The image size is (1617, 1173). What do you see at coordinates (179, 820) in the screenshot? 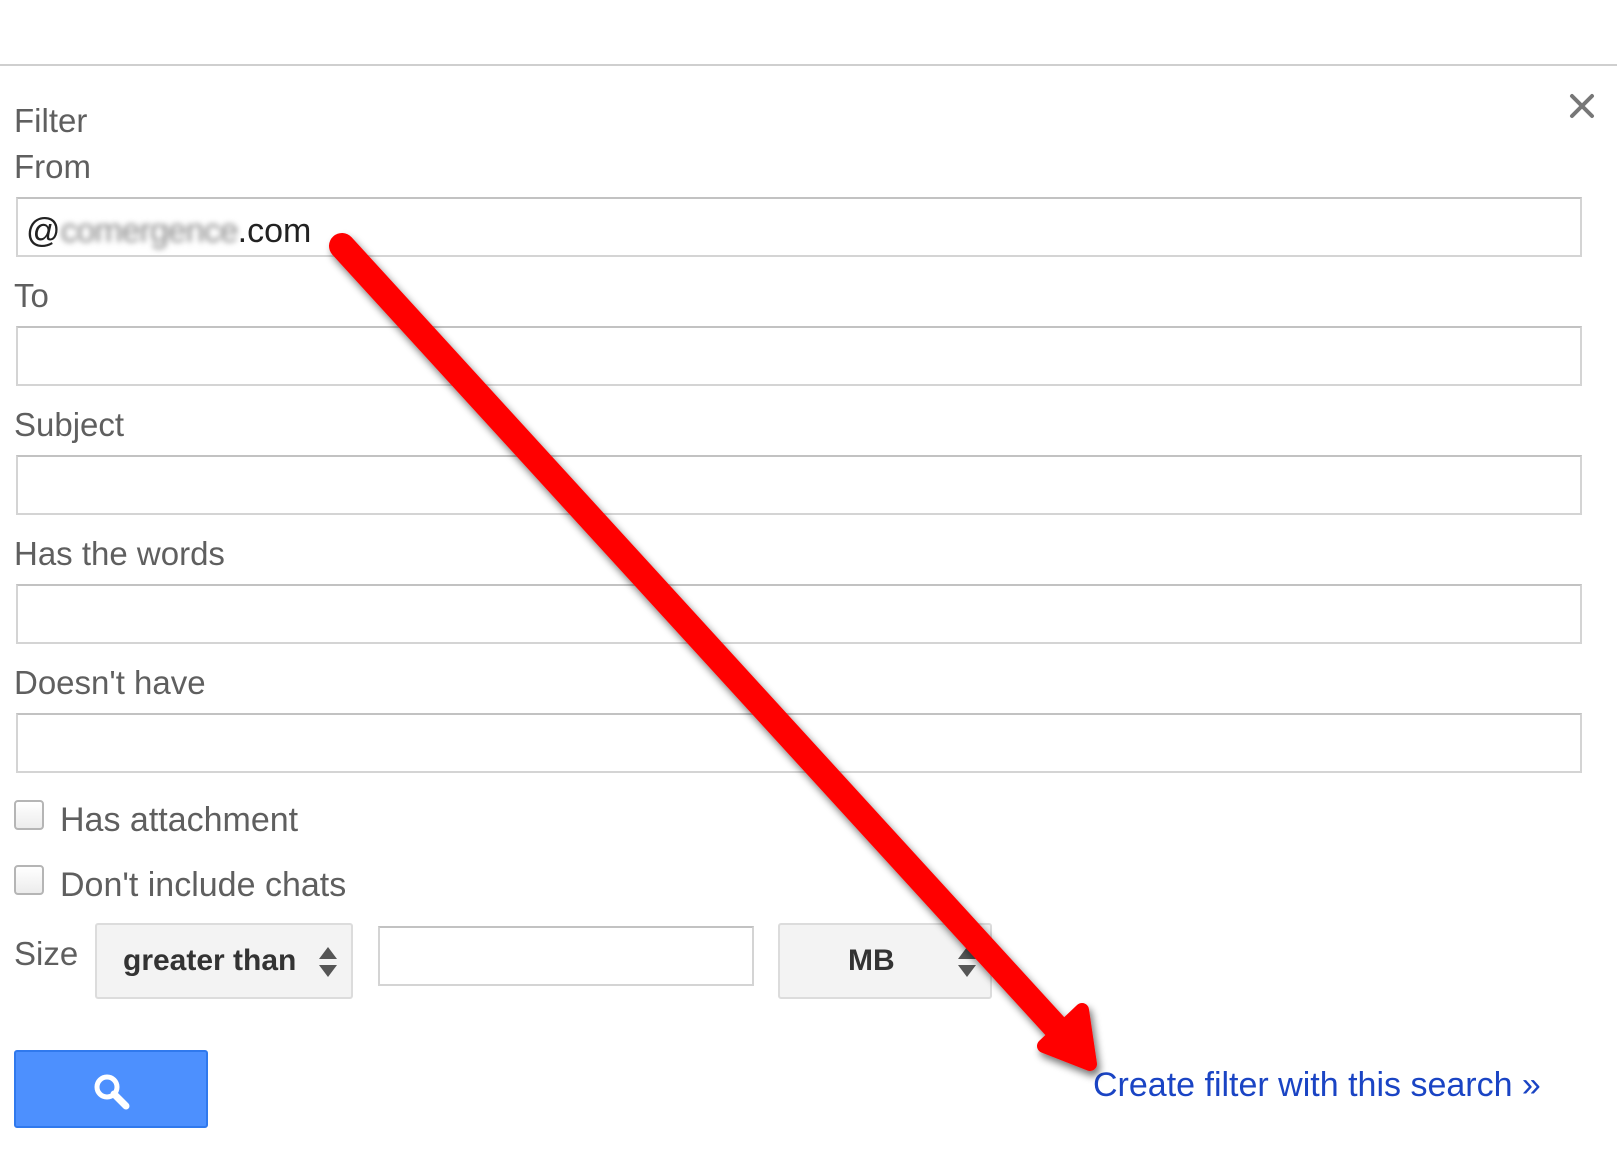
I see `has-attachment-label: Has attachment` at bounding box center [179, 820].